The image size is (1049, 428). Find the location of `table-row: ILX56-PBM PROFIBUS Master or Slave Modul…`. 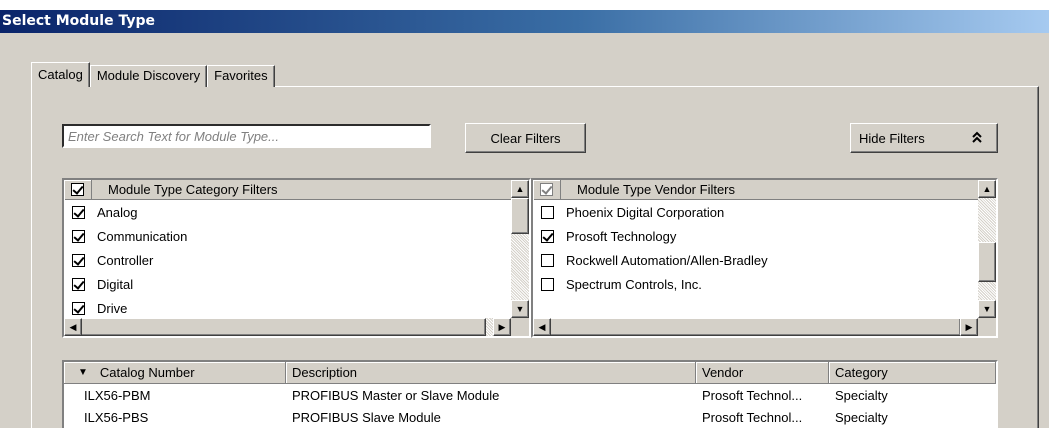

table-row: ILX56-PBM PROFIBUS Master or Slave Modul… is located at coordinates (530, 395).